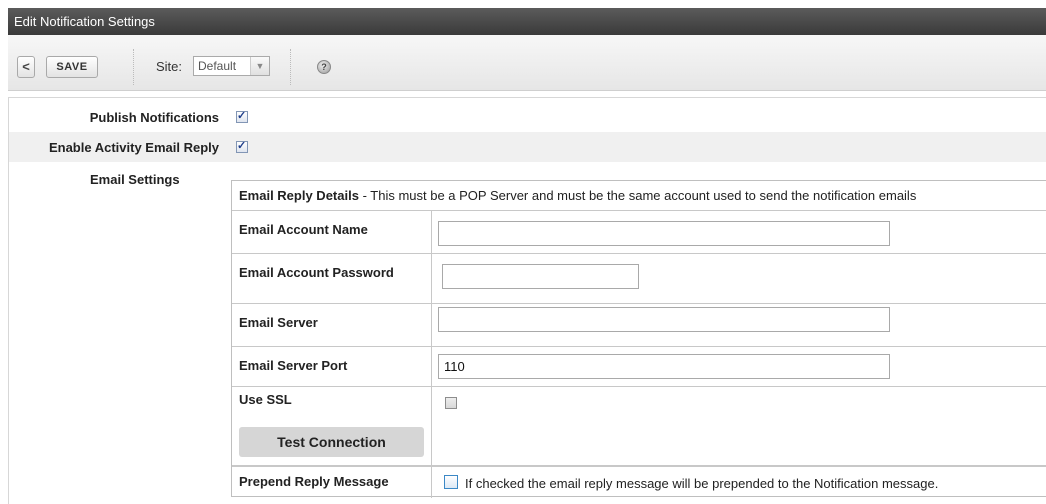  What do you see at coordinates (664, 319) in the screenshot?
I see `email-server-input` at bounding box center [664, 319].